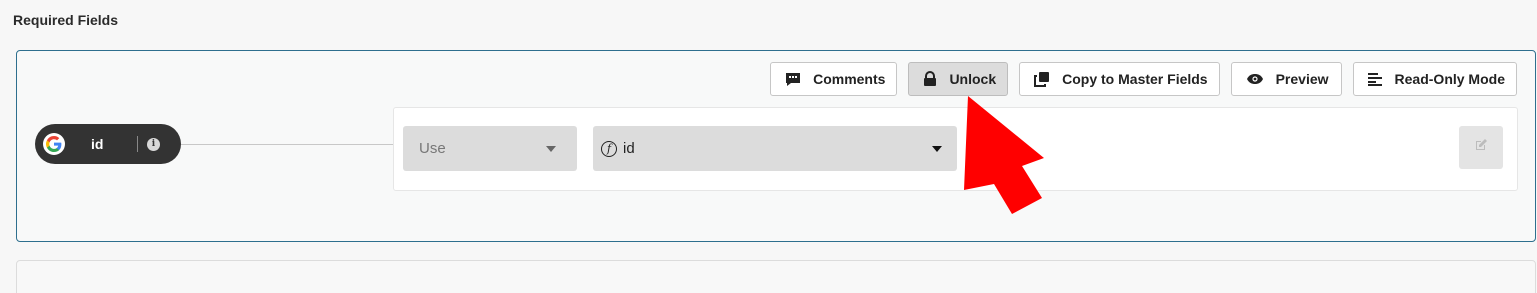 This screenshot has height=293, width=1537. I want to click on read-only-label: Read-Only Mode, so click(1449, 79).